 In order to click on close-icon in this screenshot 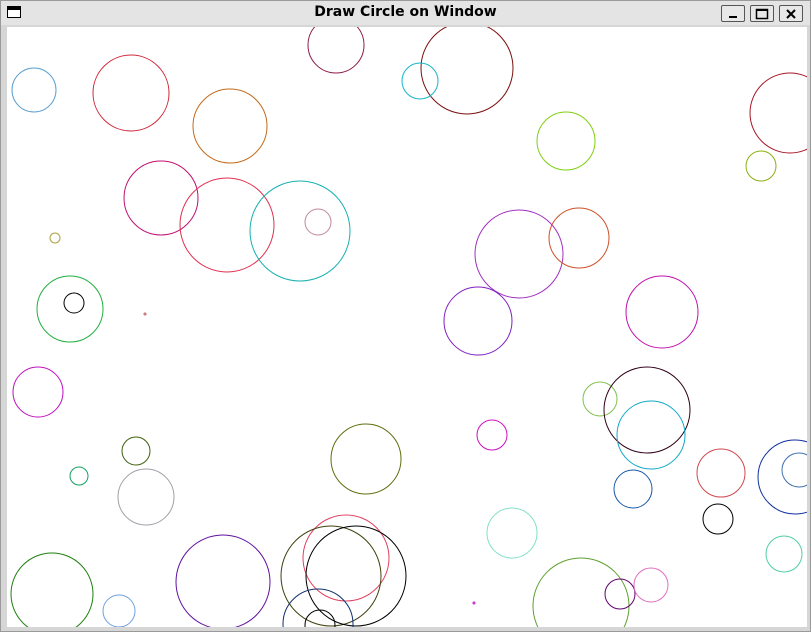, I will do `click(791, 13)`.